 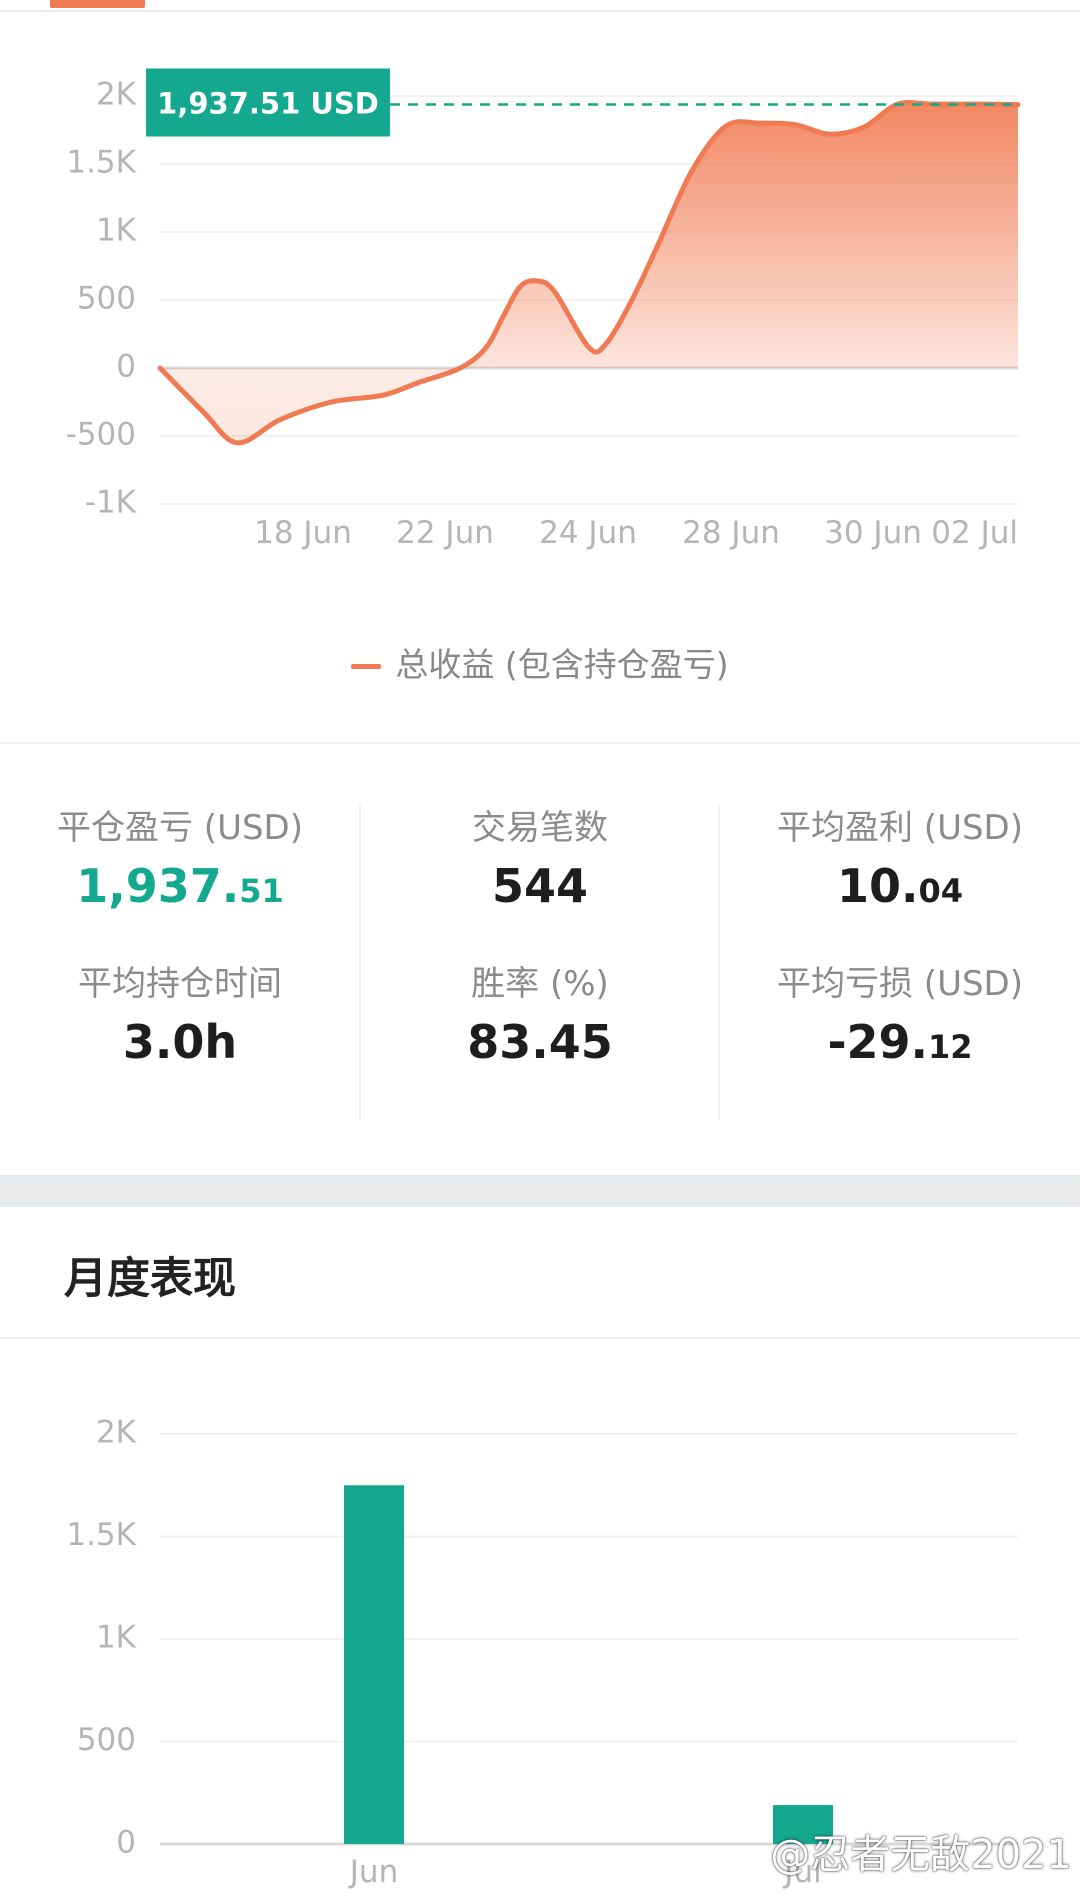 I want to click on x-tick-label: 28 Jun, so click(x=731, y=533).